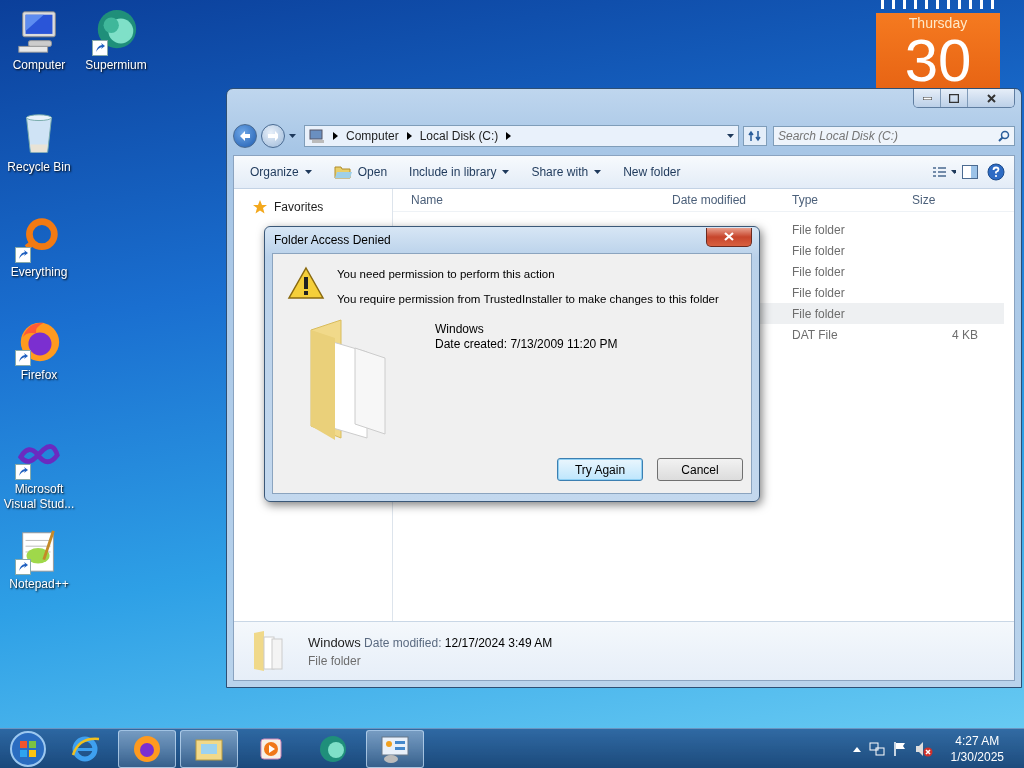 The height and width of the screenshot is (768, 1024). I want to click on toolbar-button: Include in library, so click(459, 172).